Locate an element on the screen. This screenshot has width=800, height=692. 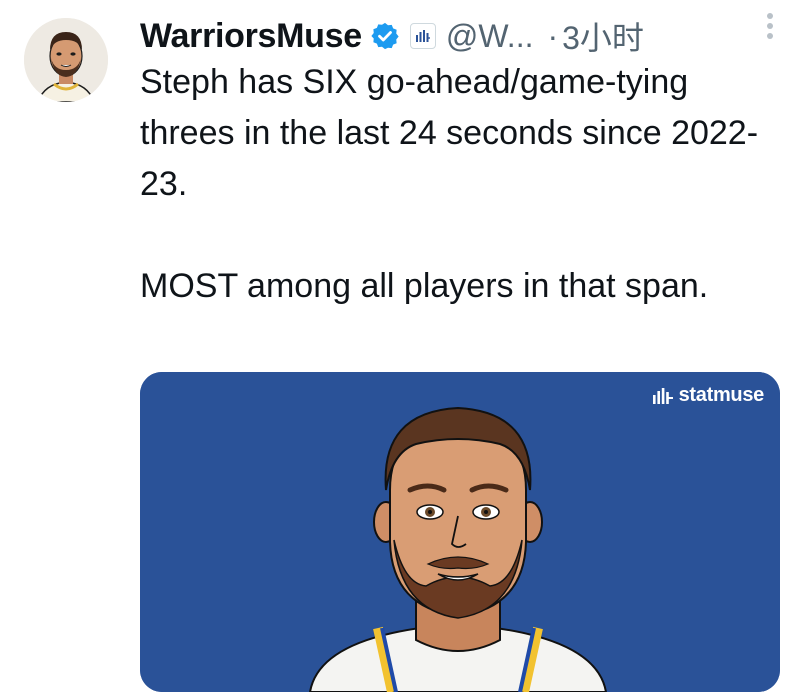
statmuse-brand-label: statmuse is located at coordinates (721, 395).